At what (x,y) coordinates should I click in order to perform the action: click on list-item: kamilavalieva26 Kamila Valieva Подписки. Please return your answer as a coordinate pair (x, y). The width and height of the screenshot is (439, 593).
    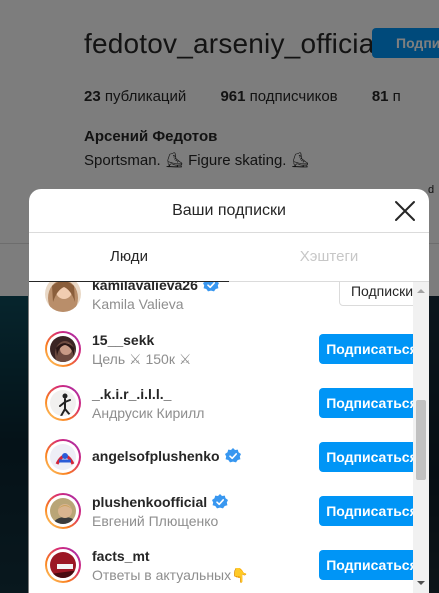
    Looking at the image, I should click on (221, 306).